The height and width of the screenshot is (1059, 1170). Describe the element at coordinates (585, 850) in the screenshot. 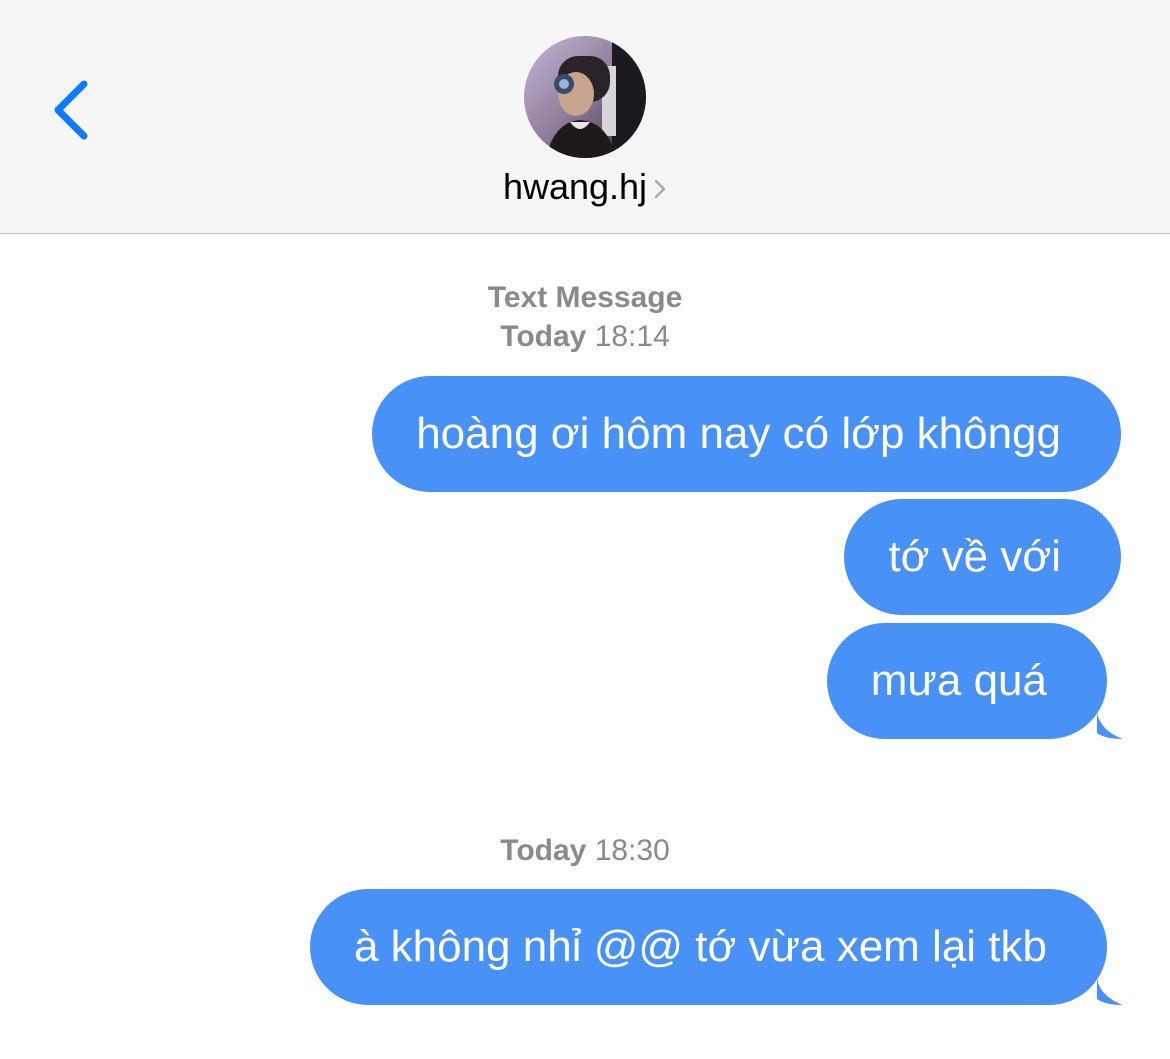

I see `timestamp: Today 18:30` at that location.